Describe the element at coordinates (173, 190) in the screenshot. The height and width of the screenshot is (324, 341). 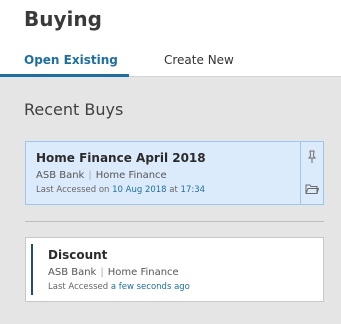
I see `last-accessed-at: at` at that location.